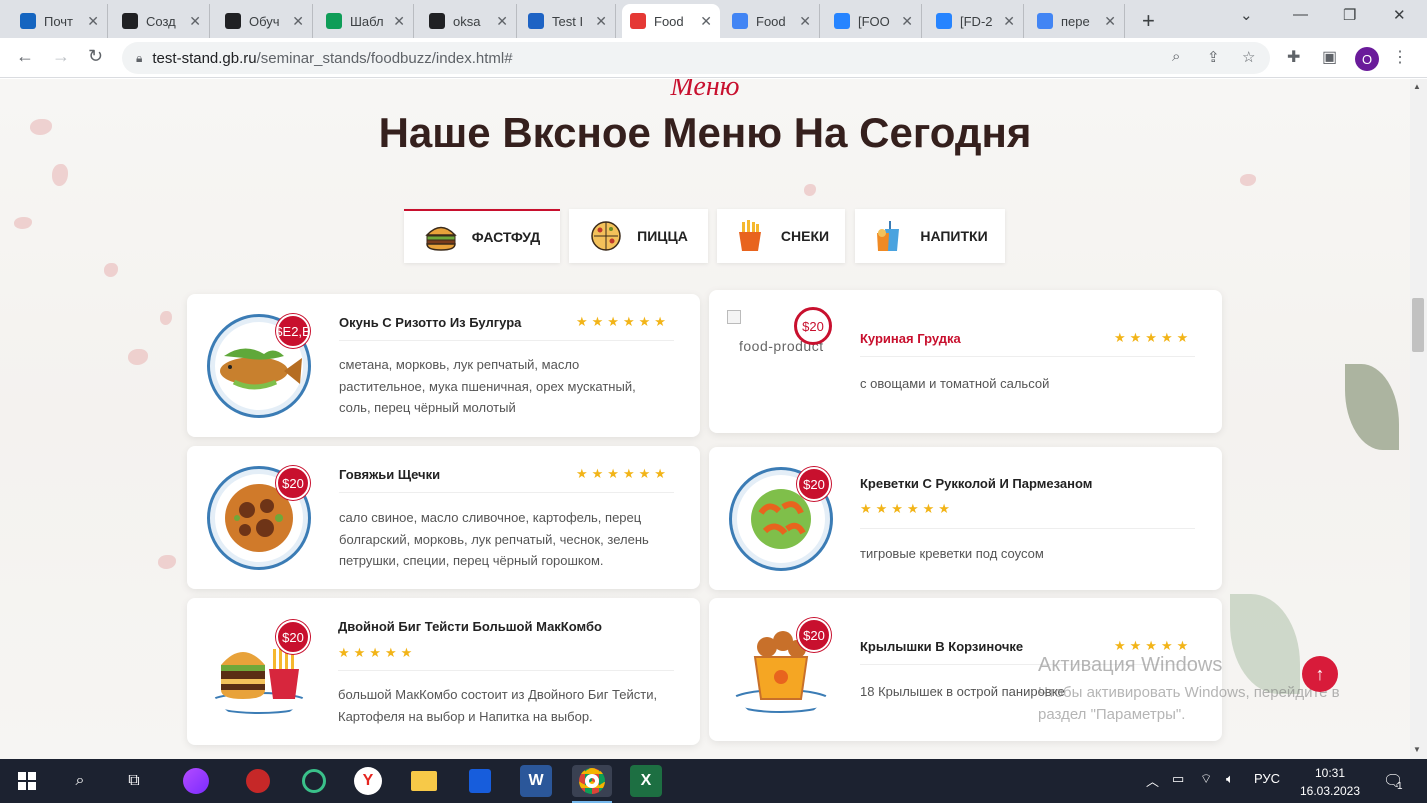 This screenshot has width=1427, height=803. What do you see at coordinates (134, 781) in the screenshot?
I see `task-view-icon: ⧉` at bounding box center [134, 781].